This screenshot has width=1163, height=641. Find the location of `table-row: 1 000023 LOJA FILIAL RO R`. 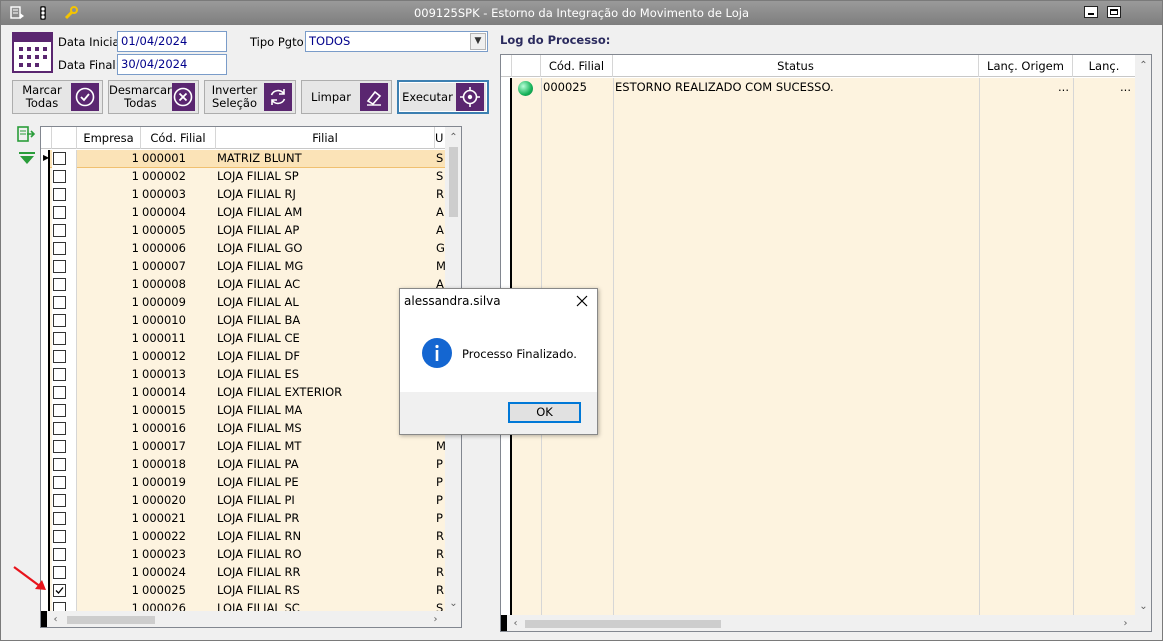

table-row: 1 000023 LOJA FILIAL RO R is located at coordinates (243, 555).